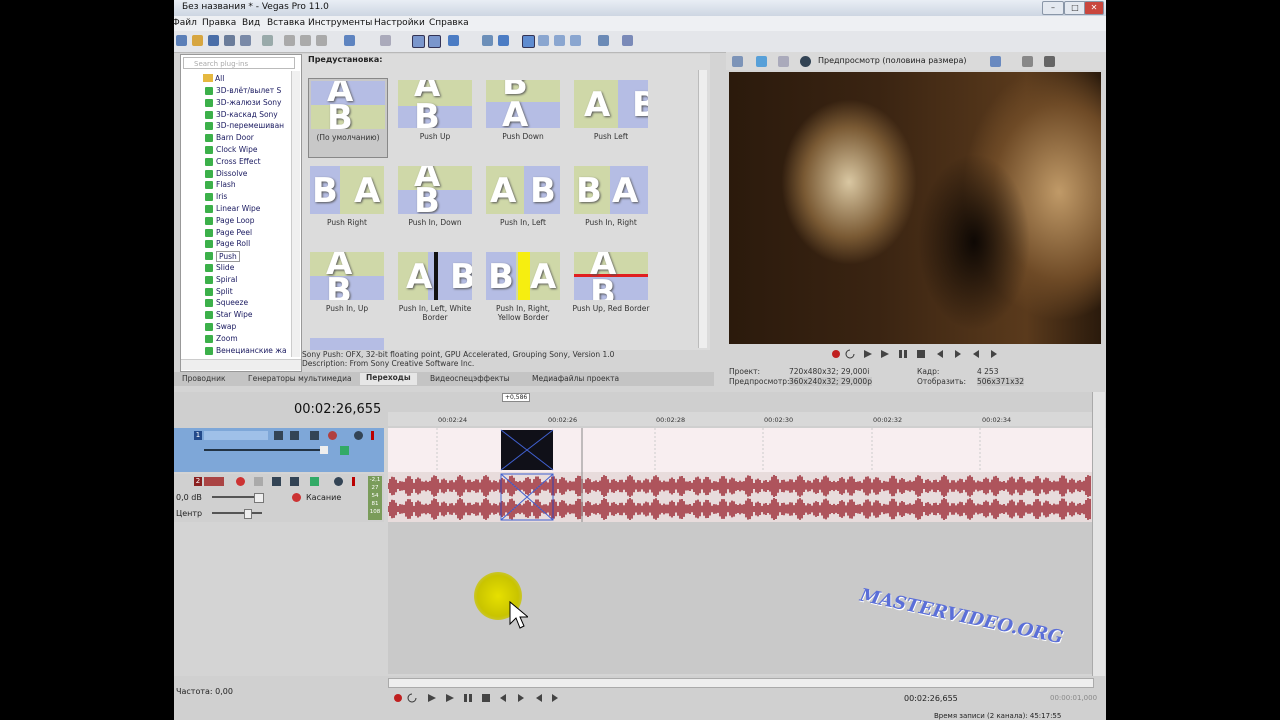 The height and width of the screenshot is (720, 1280). Describe the element at coordinates (323, 497) in the screenshot. I see `automation-mode: Касание` at that location.